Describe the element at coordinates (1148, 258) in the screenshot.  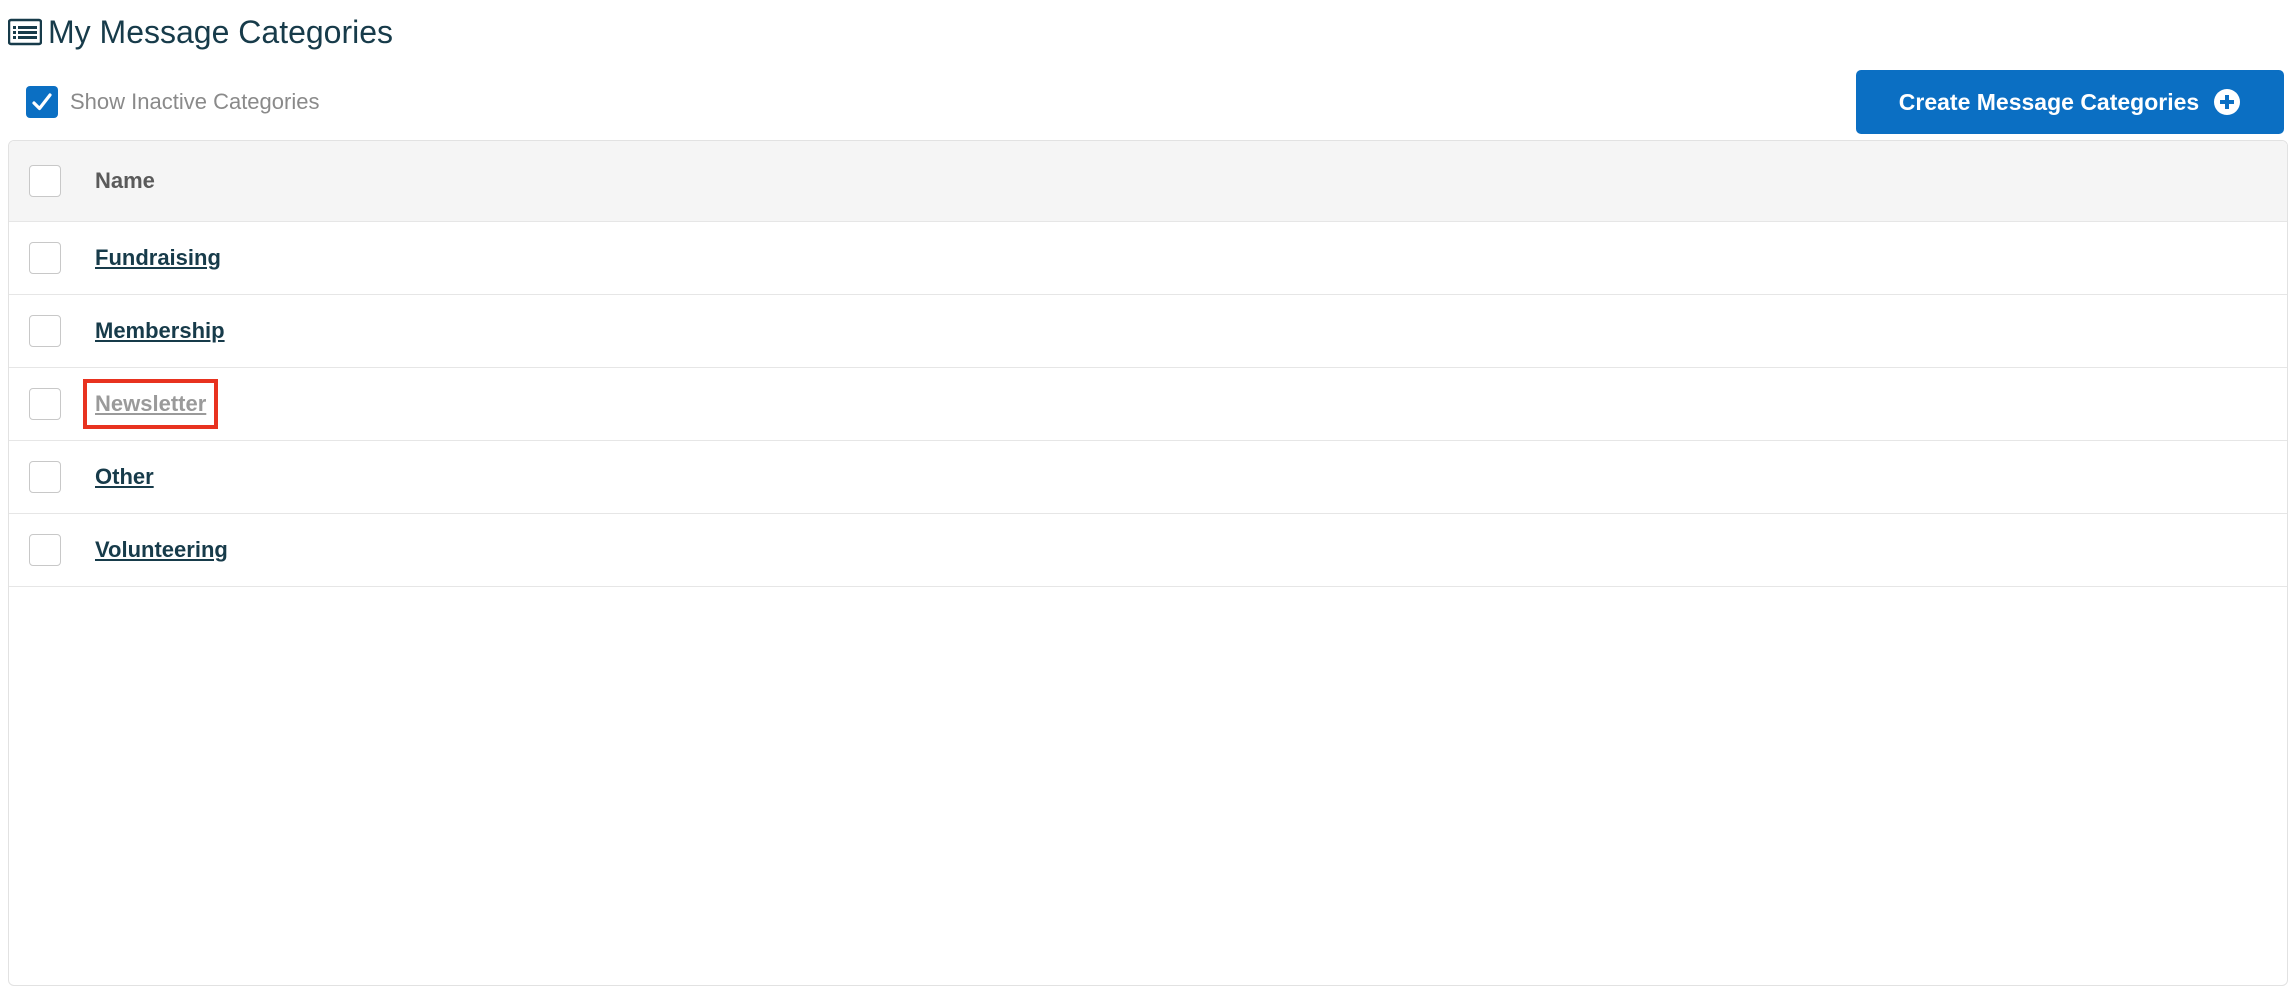
I see `table-row: Fundraising` at that location.